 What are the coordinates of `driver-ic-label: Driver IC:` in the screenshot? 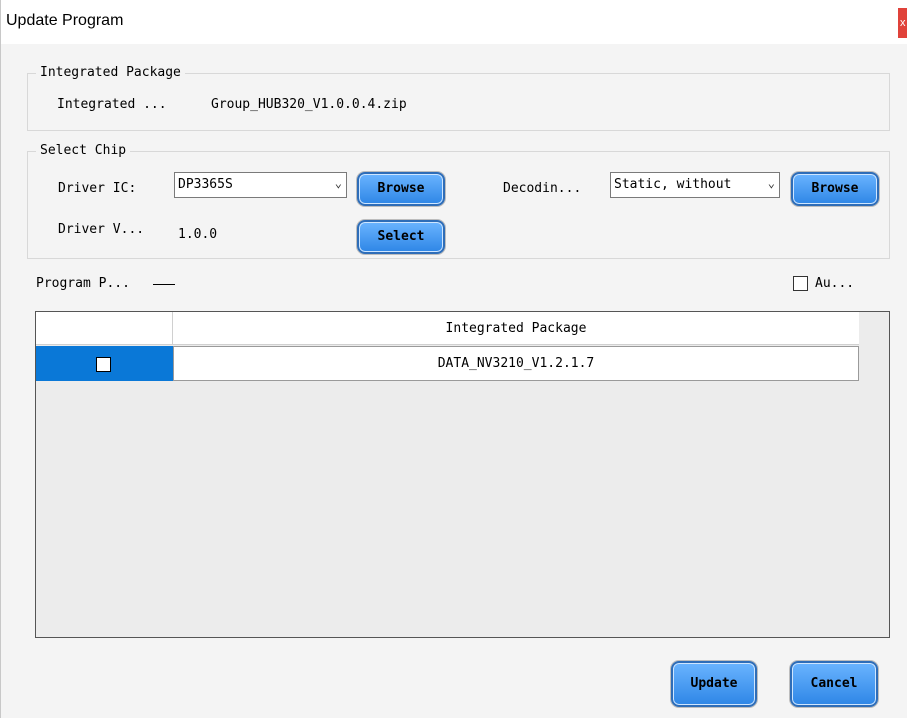 It's located at (97, 188).